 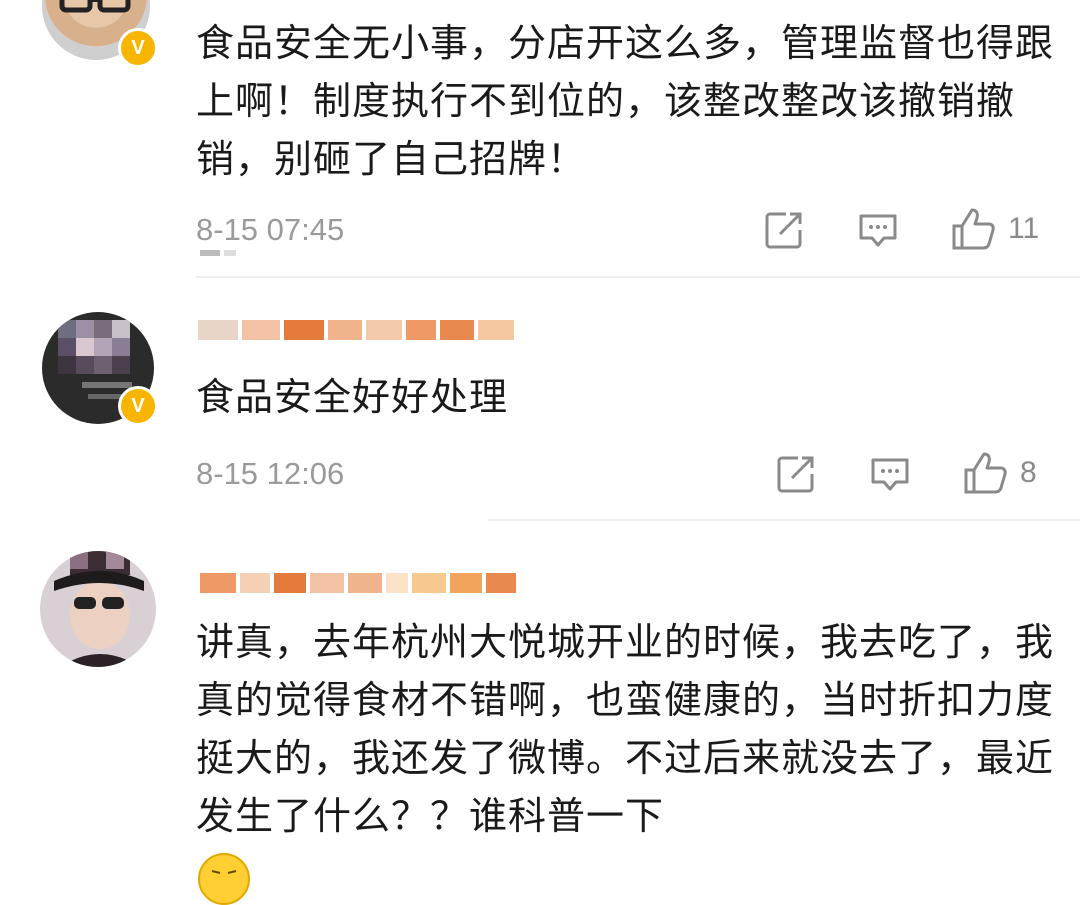 I want to click on avatar, so click(x=98, y=609).